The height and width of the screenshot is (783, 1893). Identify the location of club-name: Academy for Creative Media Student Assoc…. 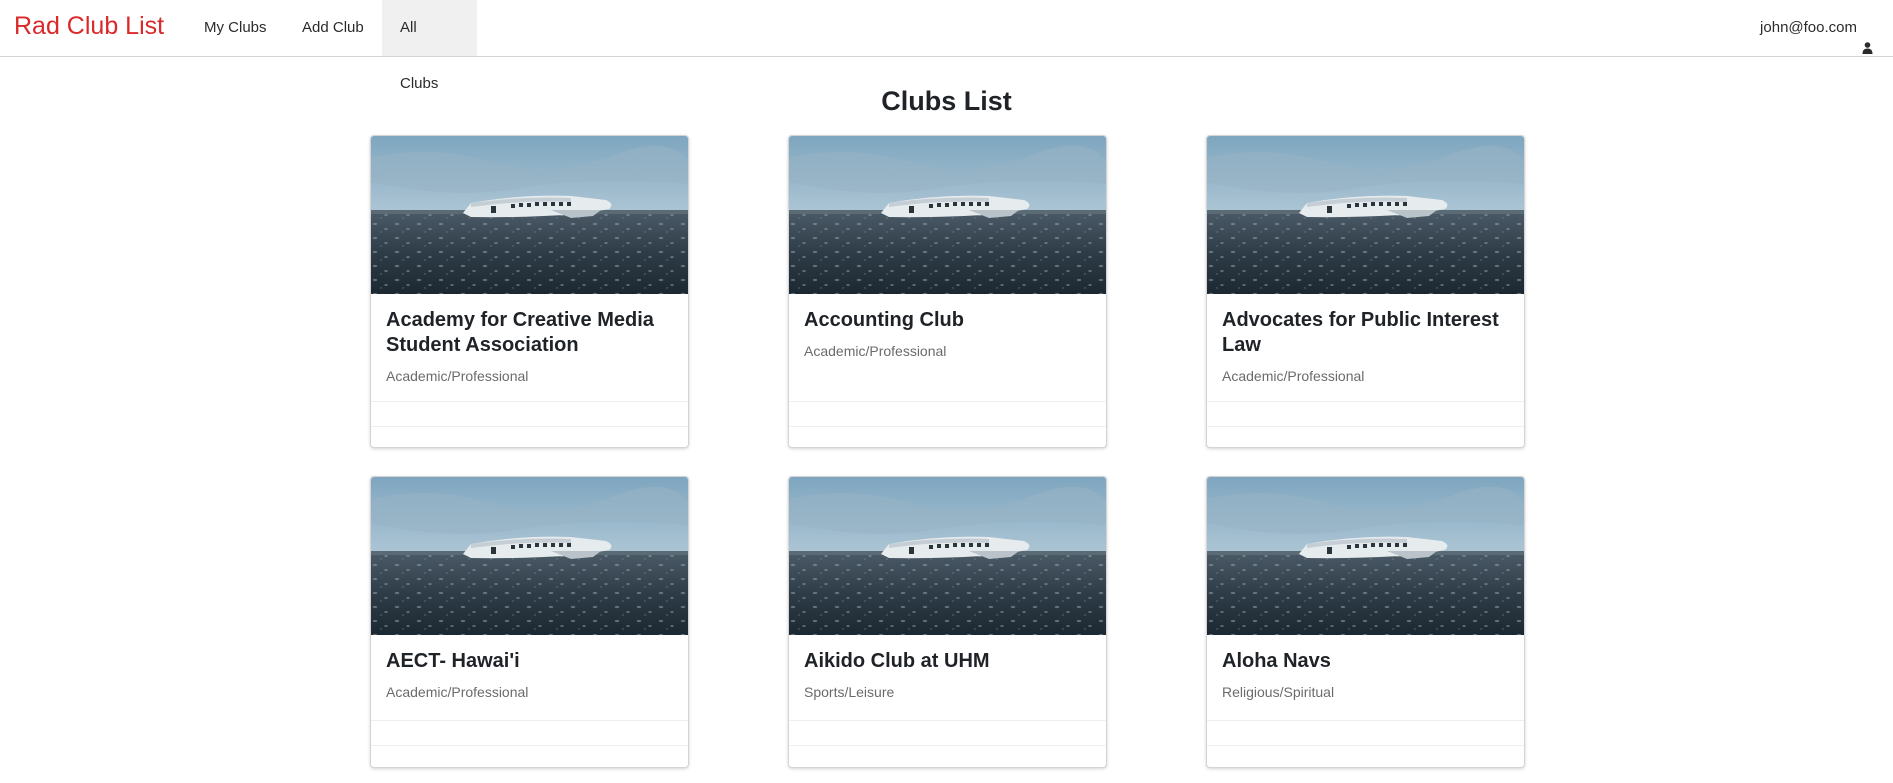
(520, 332).